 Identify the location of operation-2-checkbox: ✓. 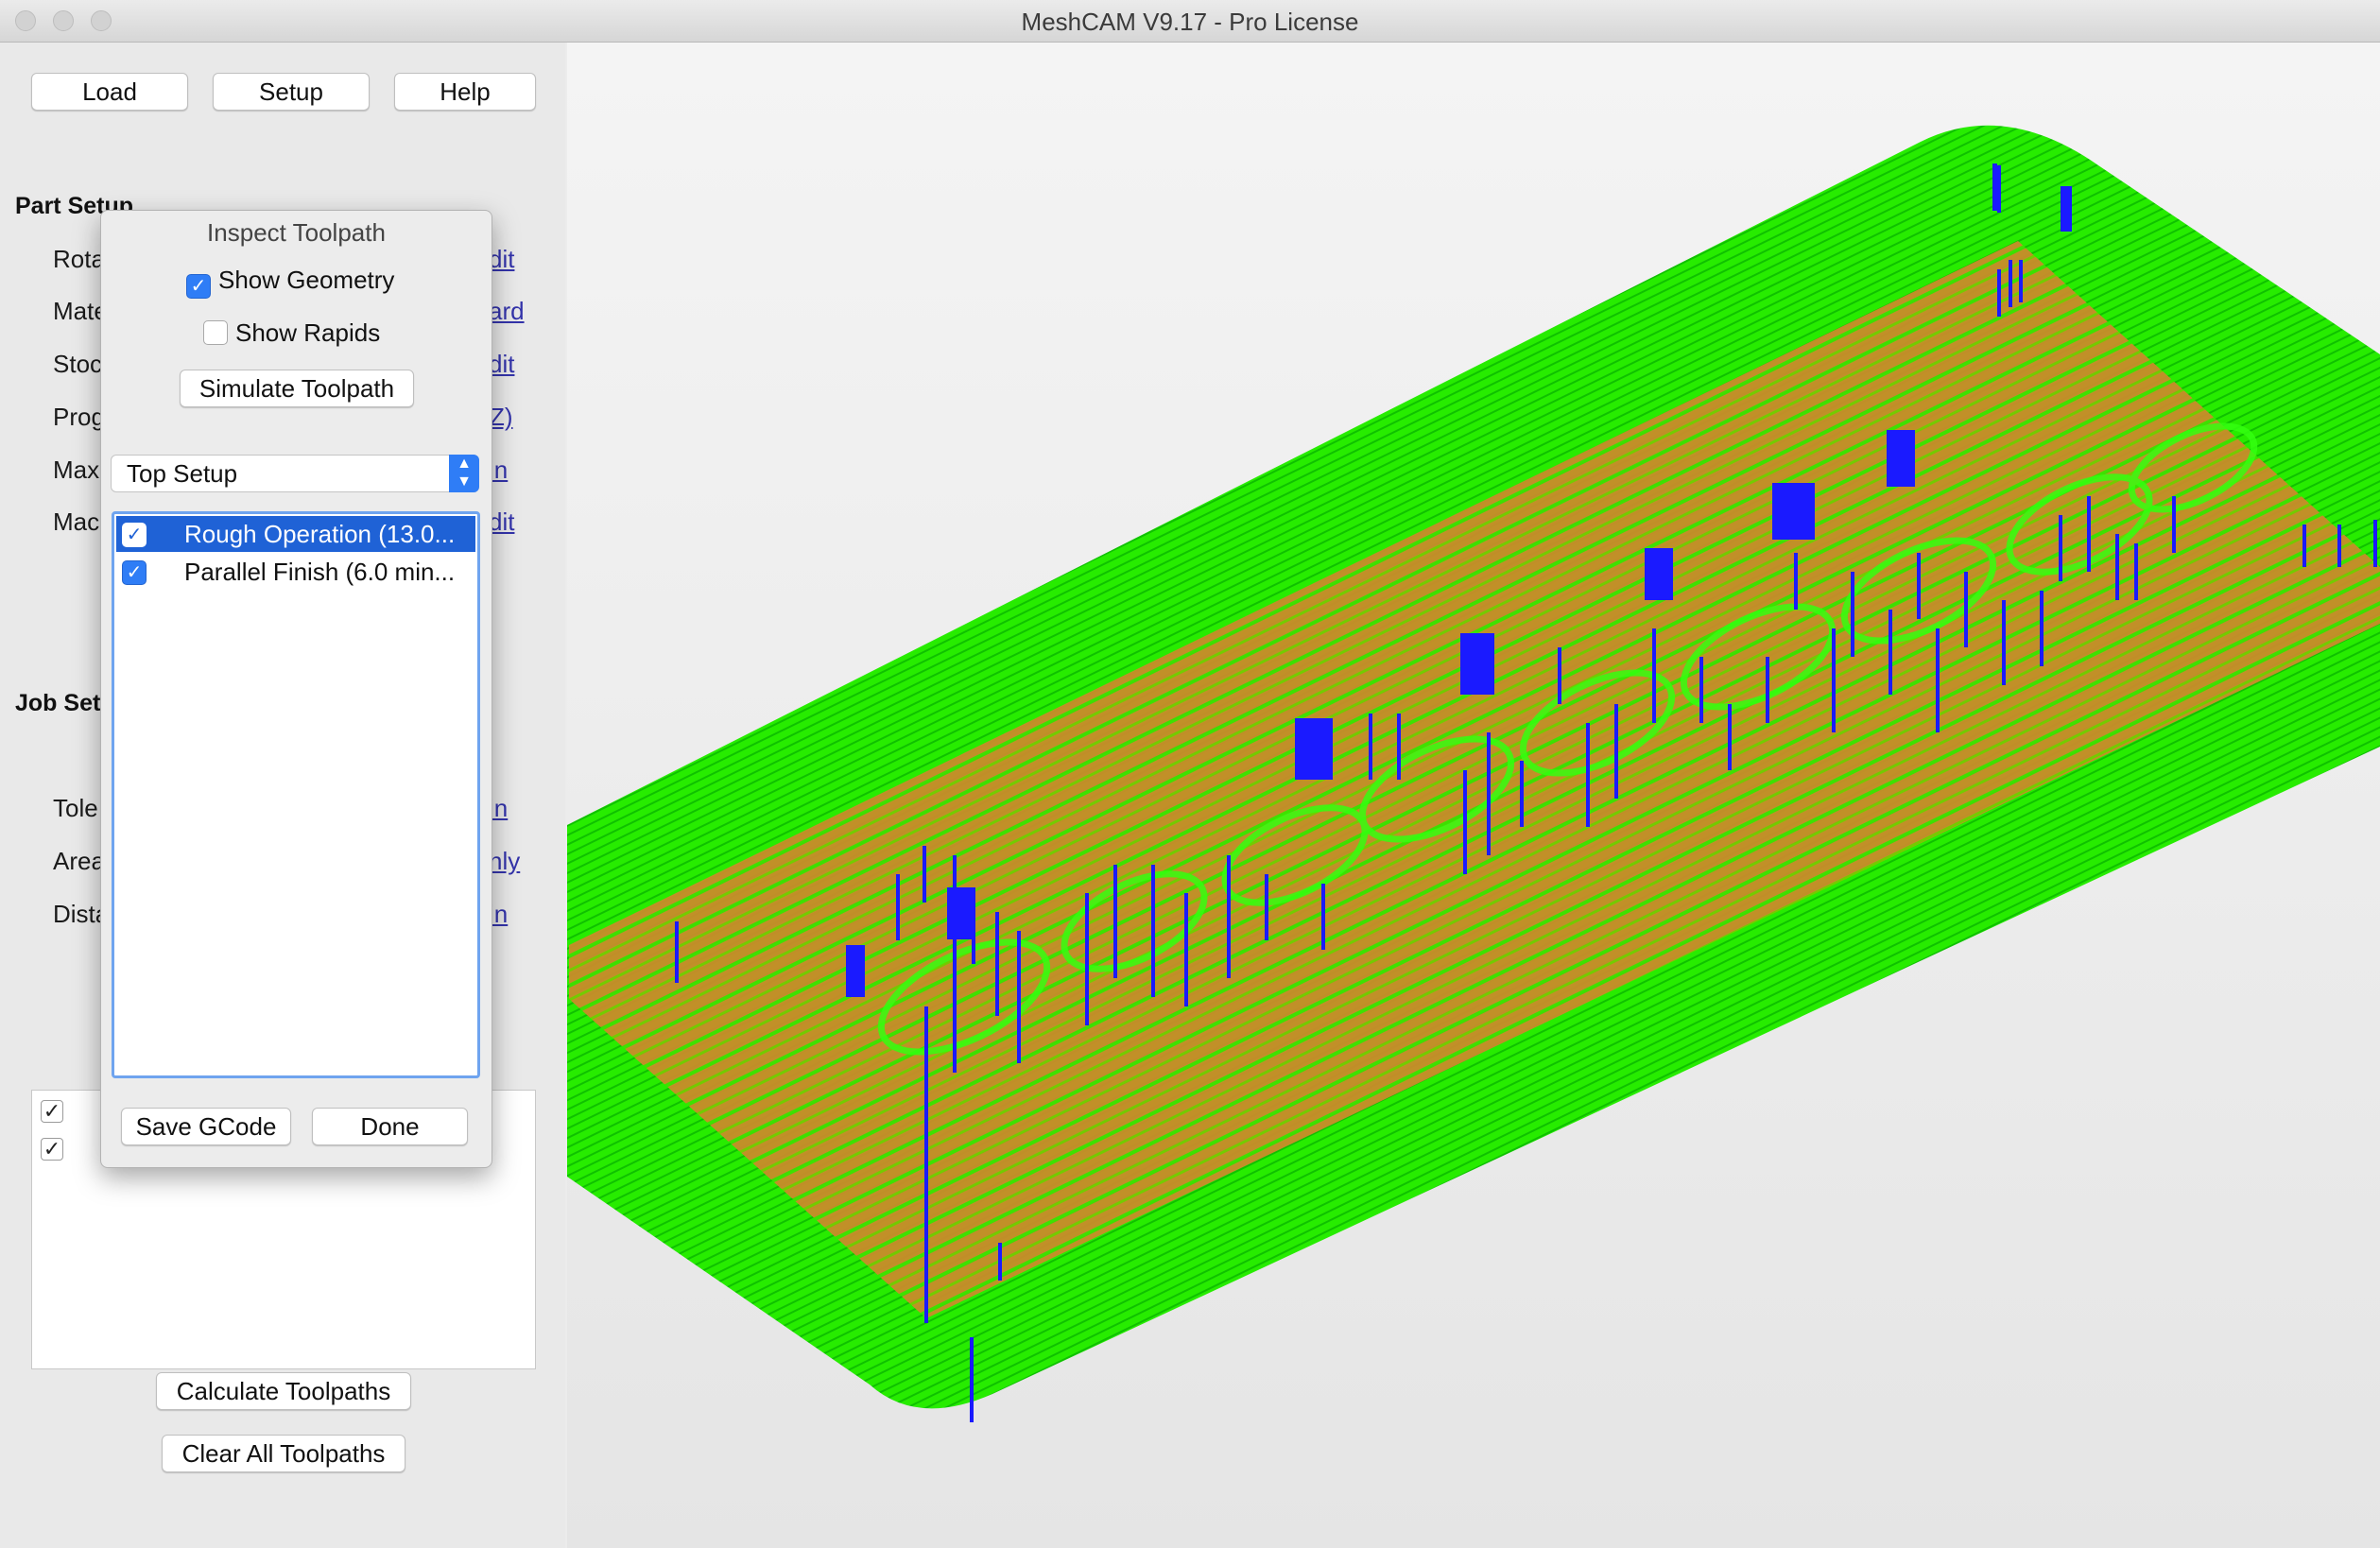
(52, 1149).